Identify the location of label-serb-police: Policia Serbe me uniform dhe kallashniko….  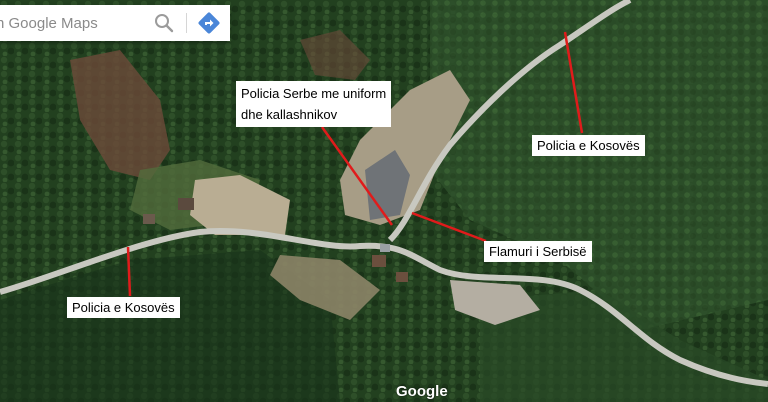
(314, 104).